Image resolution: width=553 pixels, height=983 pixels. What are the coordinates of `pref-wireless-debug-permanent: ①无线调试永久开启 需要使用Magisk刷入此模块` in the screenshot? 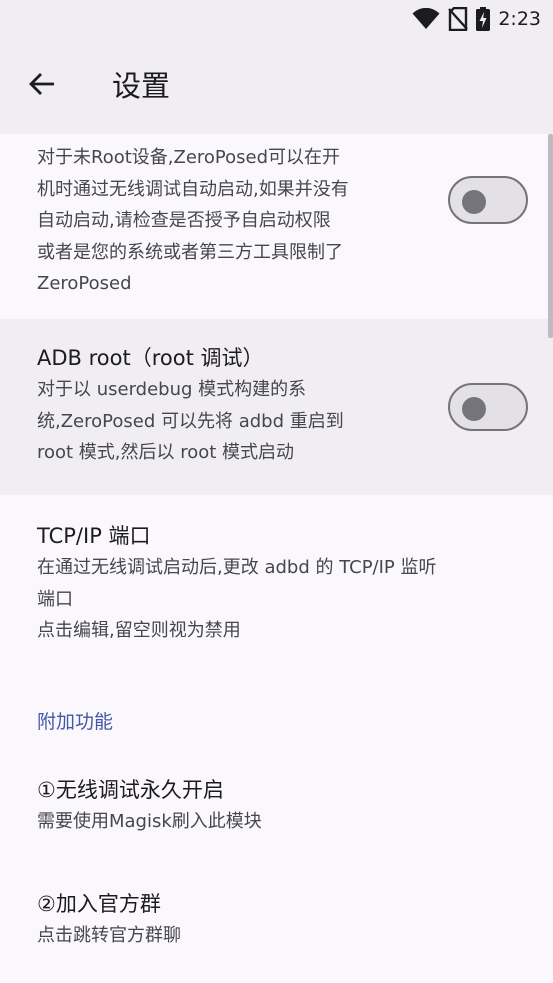 It's located at (276, 808).